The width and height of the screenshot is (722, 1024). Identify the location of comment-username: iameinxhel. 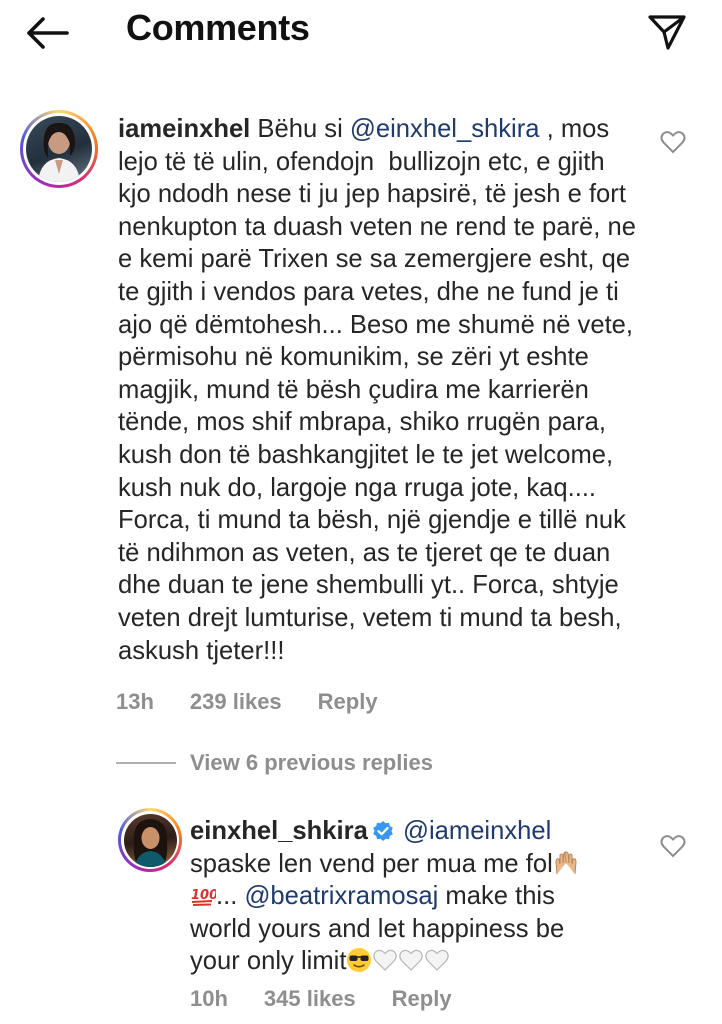
(184, 129).